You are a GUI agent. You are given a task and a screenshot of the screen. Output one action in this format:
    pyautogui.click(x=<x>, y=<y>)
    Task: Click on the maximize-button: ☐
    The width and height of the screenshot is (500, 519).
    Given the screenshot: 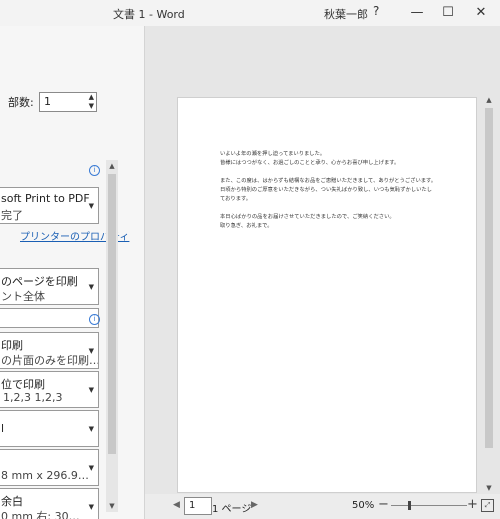 What is the action you would take?
    pyautogui.click(x=448, y=13)
    